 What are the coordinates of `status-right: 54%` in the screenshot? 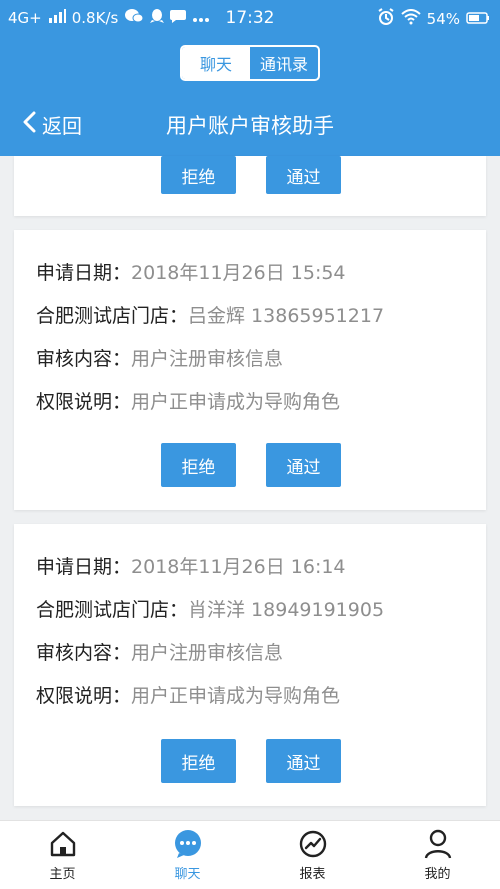 It's located at (433, 19).